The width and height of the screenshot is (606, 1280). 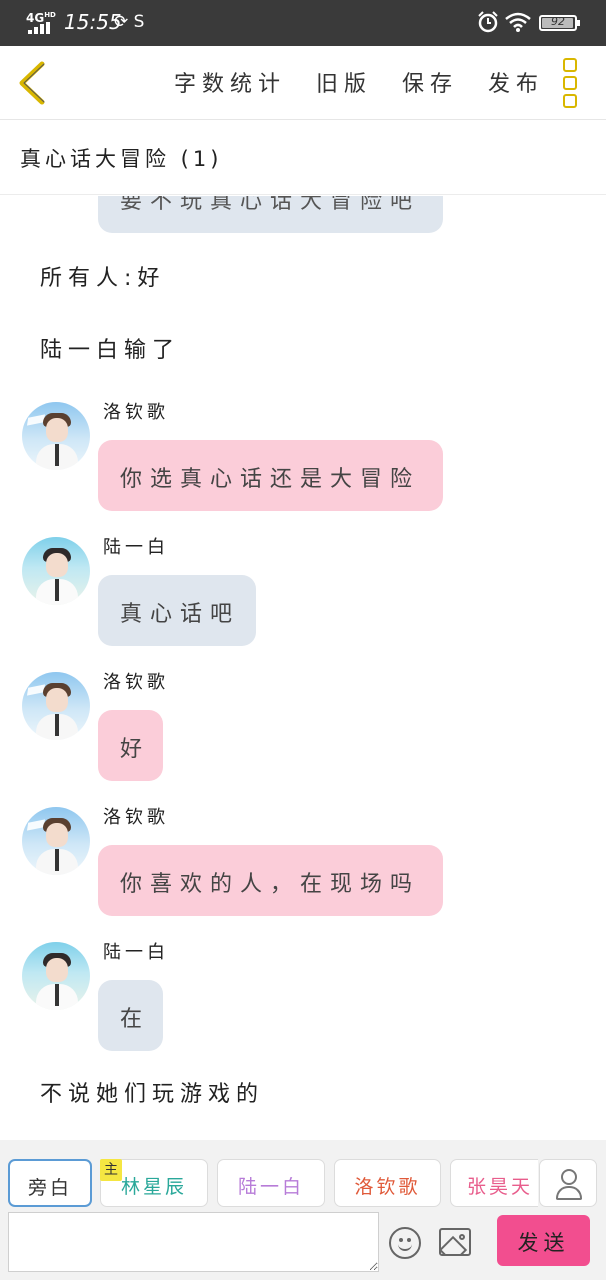 What do you see at coordinates (270, 214) in the screenshot?
I see `chat-bubble: 要不玩真心话大冒险吧` at bounding box center [270, 214].